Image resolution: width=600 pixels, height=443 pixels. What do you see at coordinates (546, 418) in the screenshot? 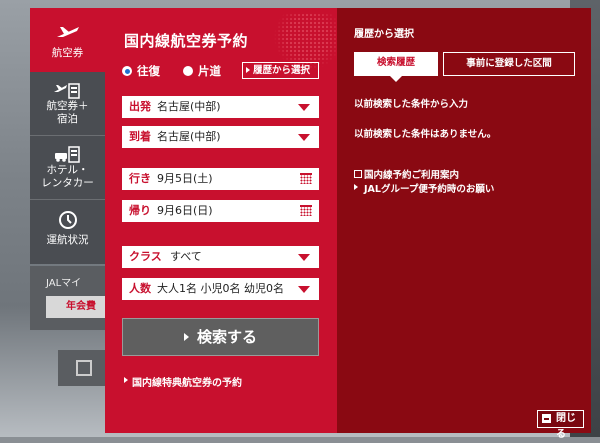
I see `minus-icon` at bounding box center [546, 418].